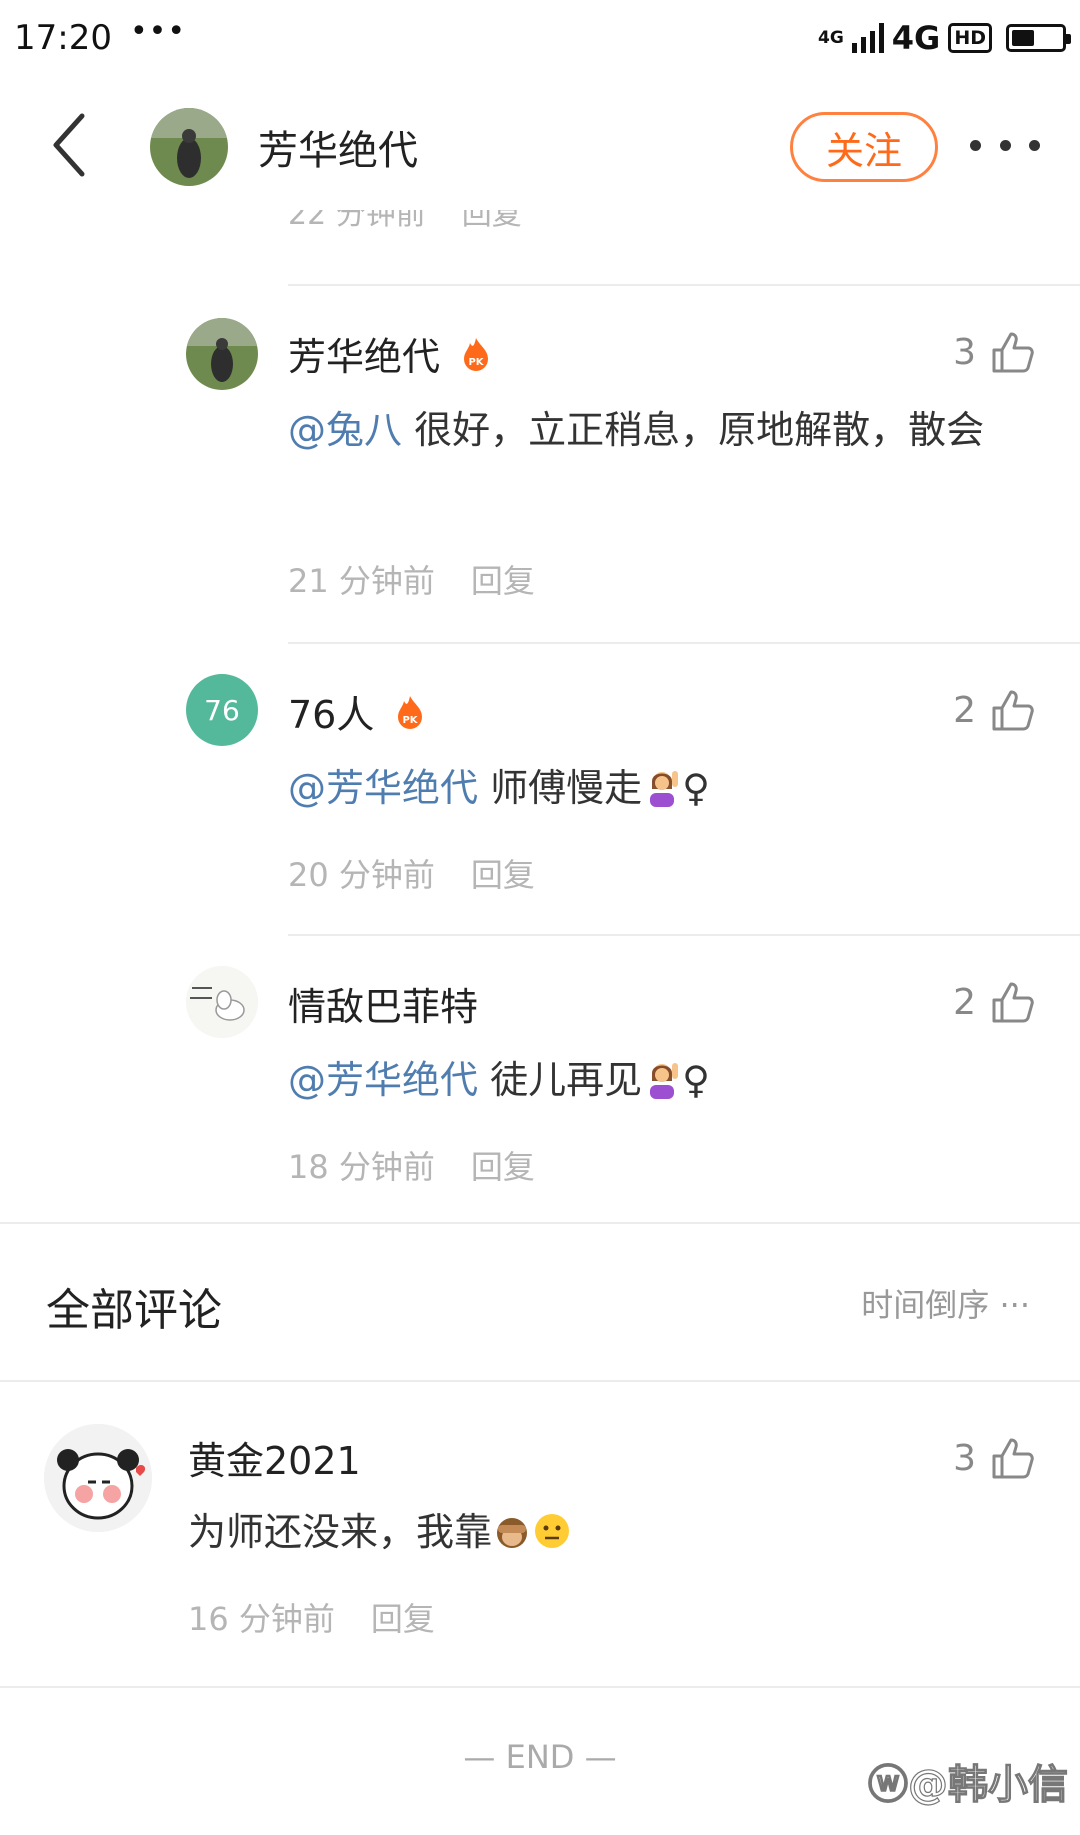 Image resolution: width=1080 pixels, height=1835 pixels. I want to click on status-bar: 17:20 ••• 4G 4G HD, so click(540, 37).